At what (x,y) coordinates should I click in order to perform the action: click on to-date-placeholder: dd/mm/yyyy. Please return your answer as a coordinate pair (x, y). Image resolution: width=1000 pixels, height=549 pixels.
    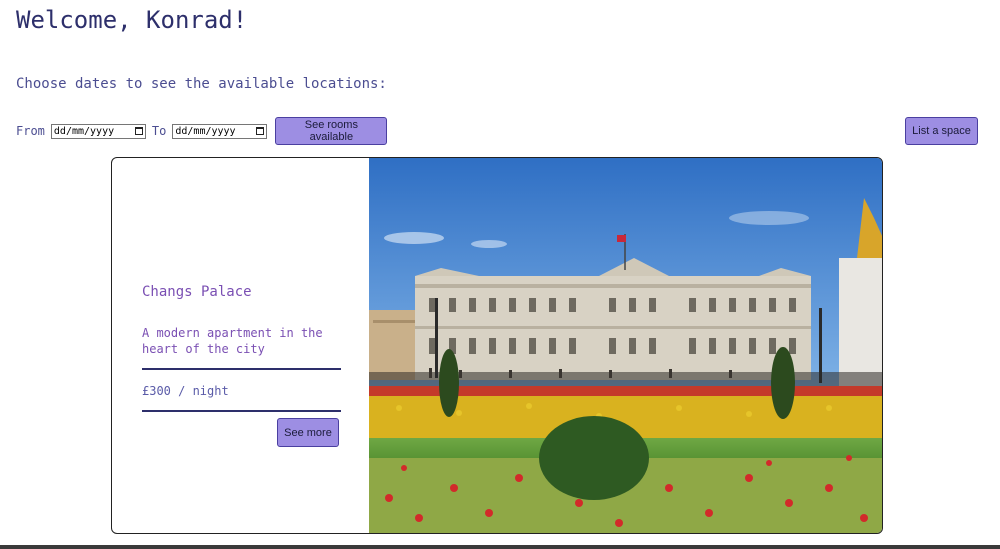
    Looking at the image, I should click on (205, 131).